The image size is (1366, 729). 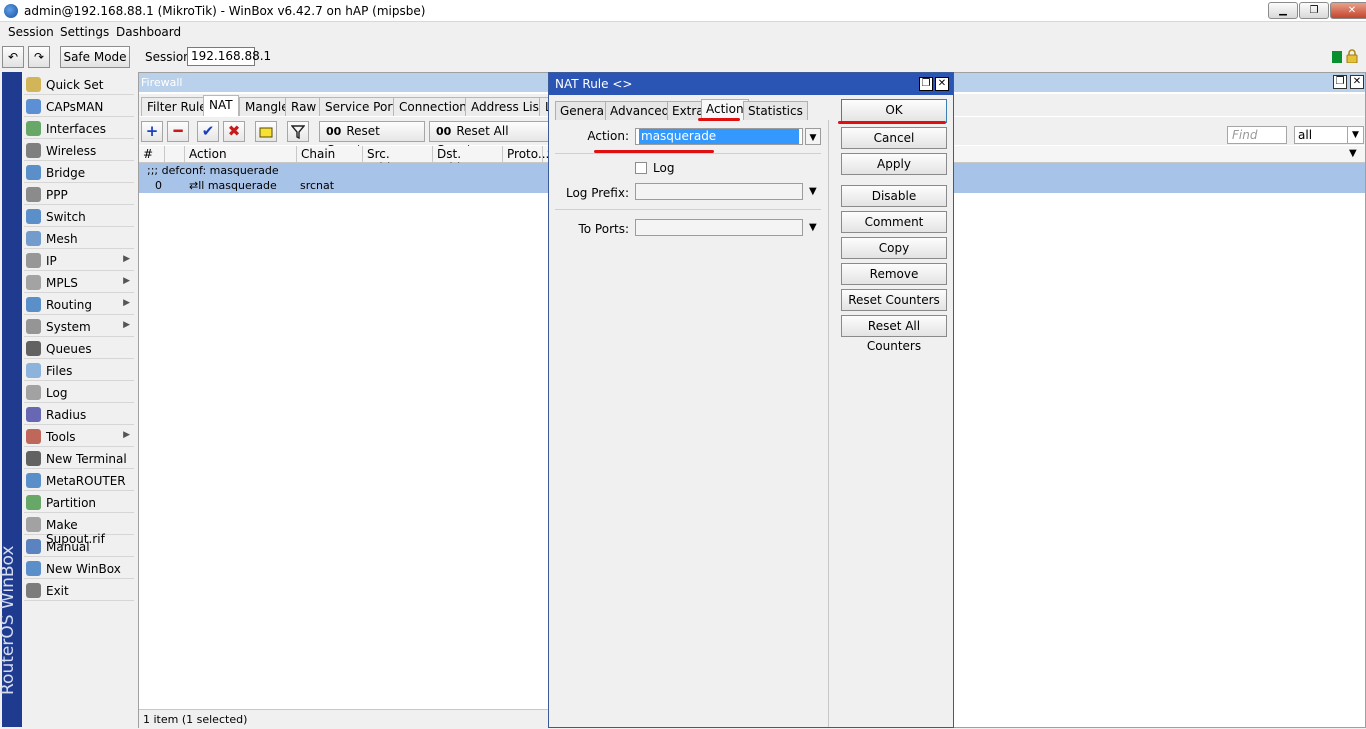 I want to click on minimize-button: ▁, so click(x=1283, y=10).